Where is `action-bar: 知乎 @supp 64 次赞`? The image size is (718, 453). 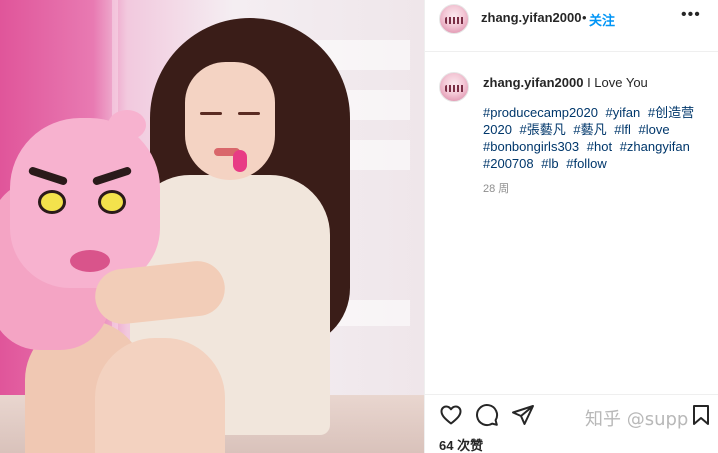 action-bar: 知乎 @supp 64 次赞 is located at coordinates (571, 423).